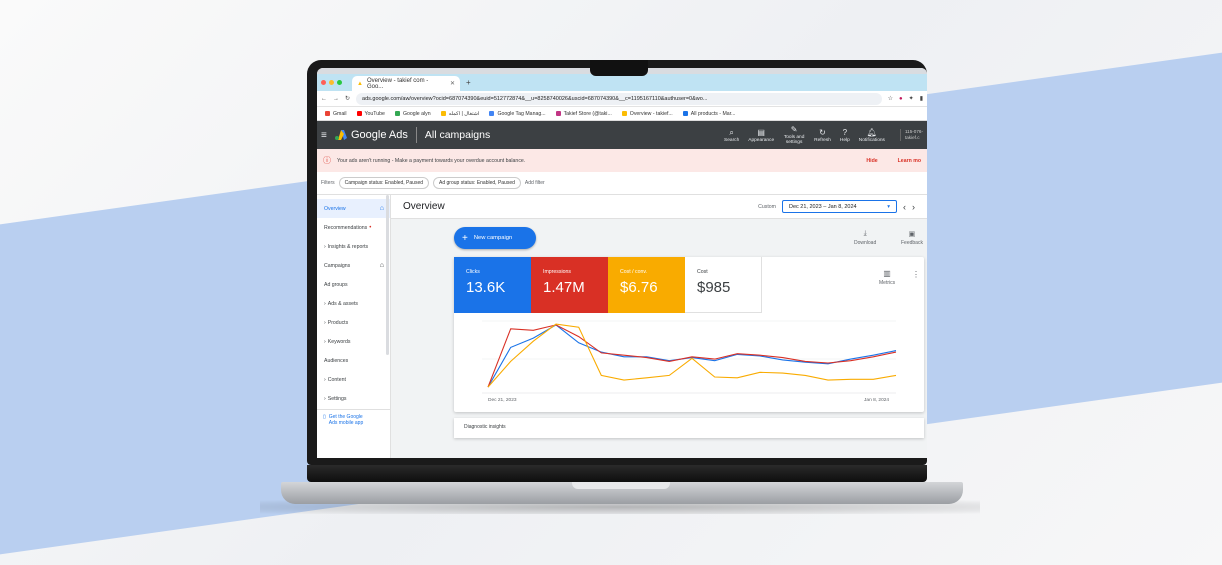 Image resolution: width=1222 pixels, height=565 pixels. Describe the element at coordinates (723, 285) in the screenshot. I see `metric-tile-cost: Cost $985` at that location.